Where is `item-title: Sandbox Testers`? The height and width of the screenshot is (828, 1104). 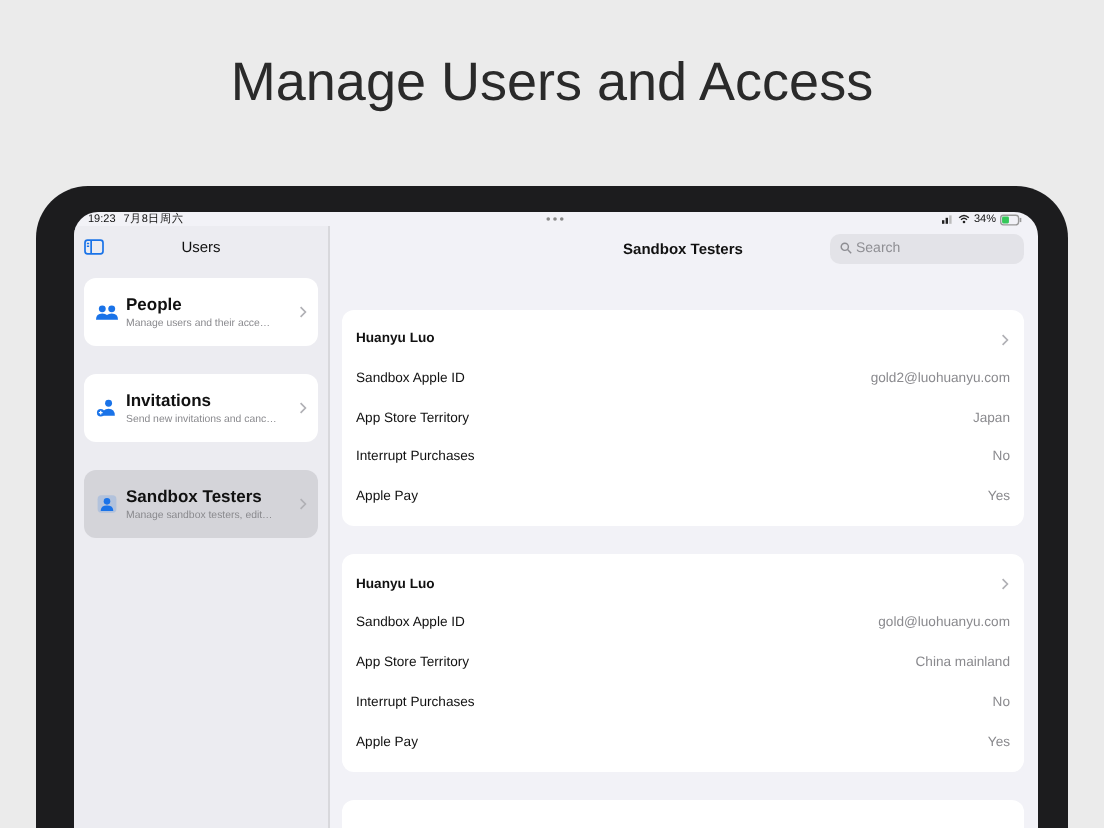
item-title: Sandbox Testers is located at coordinates (195, 496).